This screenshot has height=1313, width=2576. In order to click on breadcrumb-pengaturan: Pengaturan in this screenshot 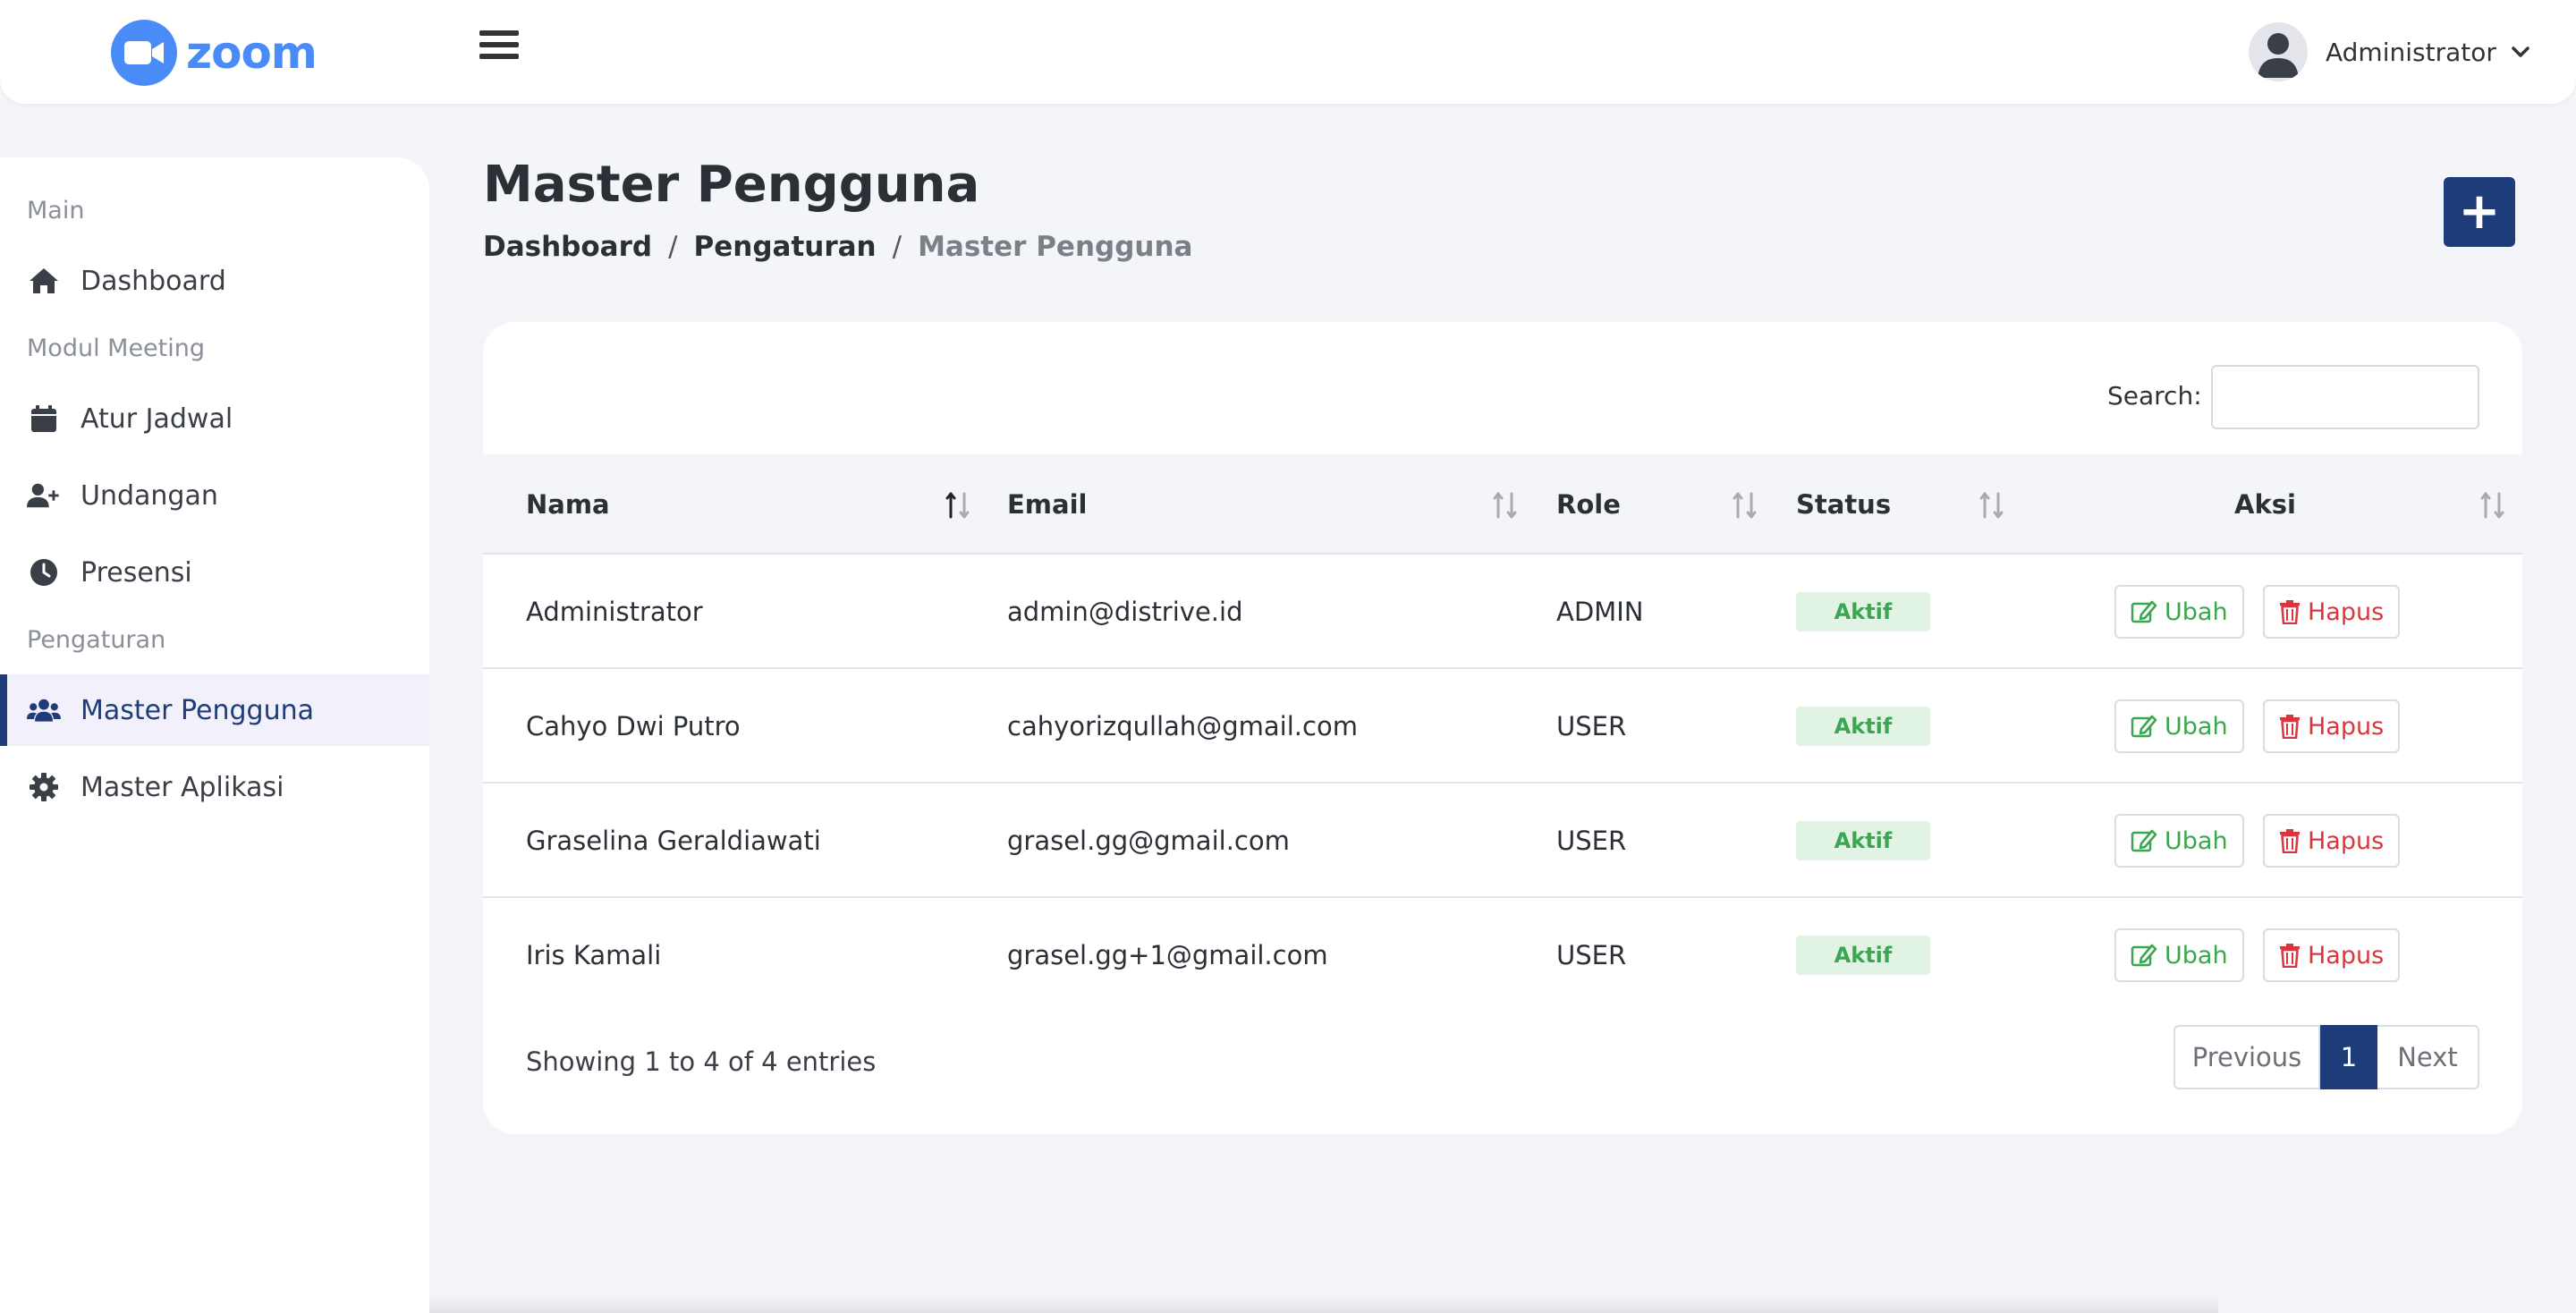, I will do `click(785, 247)`.